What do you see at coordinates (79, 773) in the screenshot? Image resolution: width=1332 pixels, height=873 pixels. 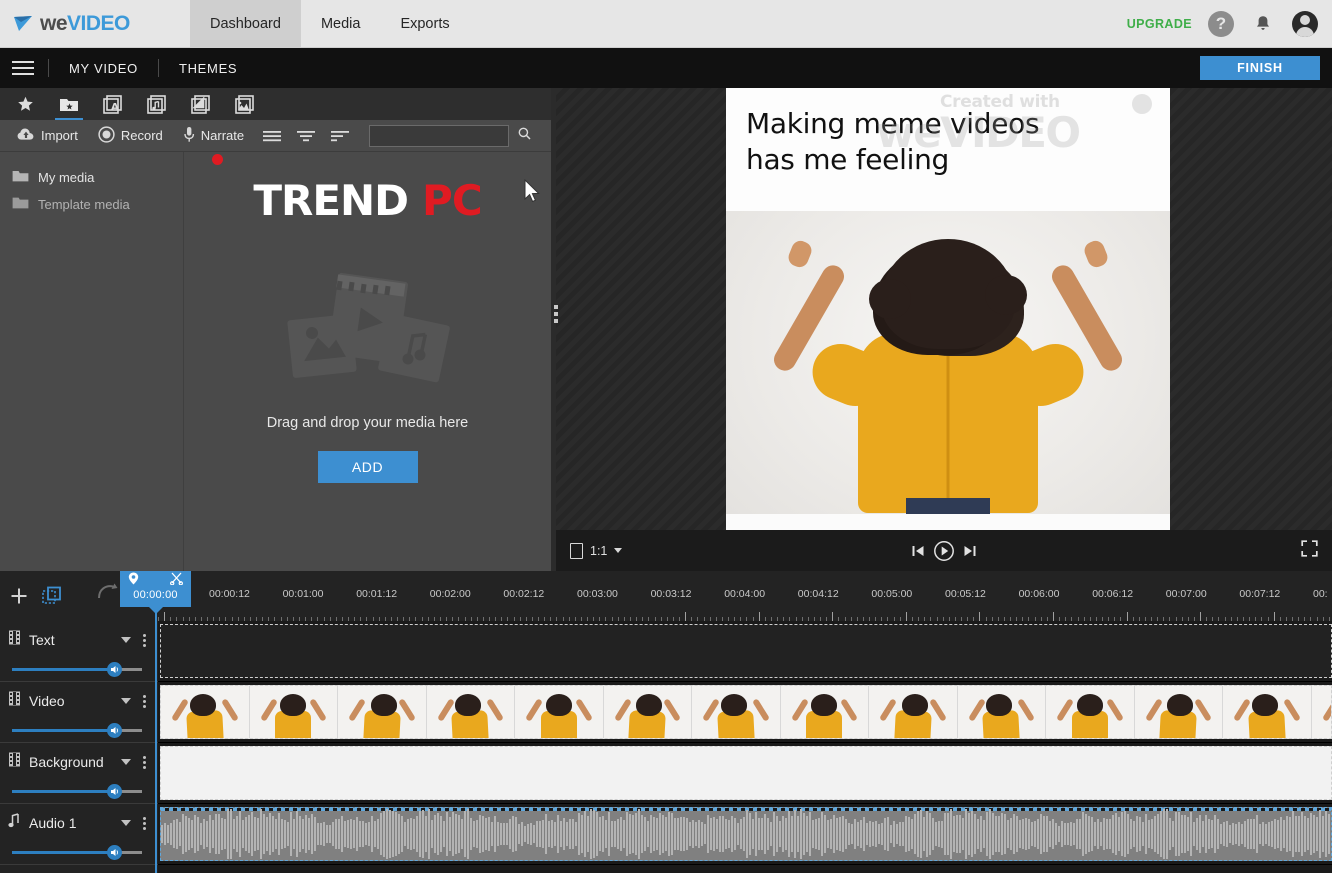 I see `track-header-background: Background` at bounding box center [79, 773].